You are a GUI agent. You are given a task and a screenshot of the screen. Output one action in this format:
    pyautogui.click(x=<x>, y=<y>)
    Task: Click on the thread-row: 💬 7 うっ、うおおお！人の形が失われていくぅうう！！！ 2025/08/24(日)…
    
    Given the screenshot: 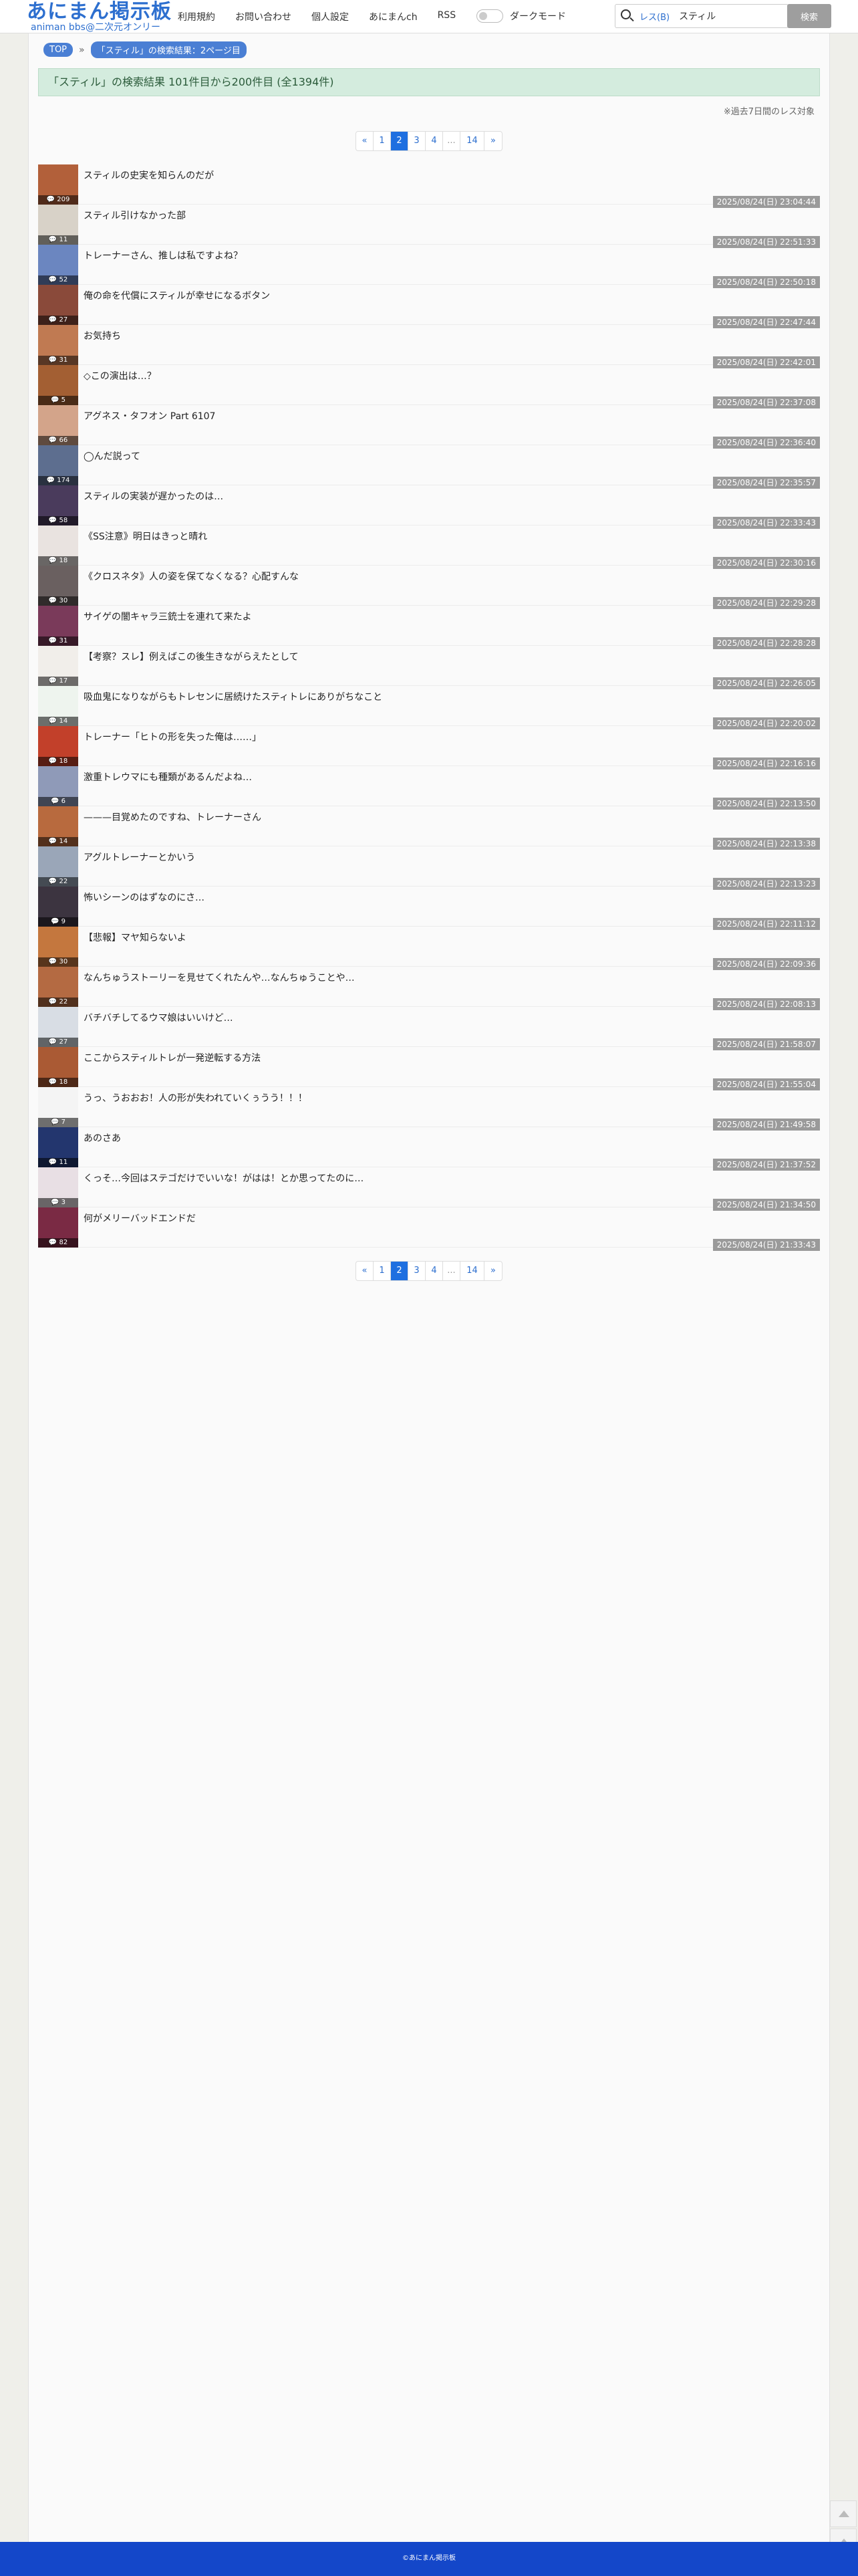 What is the action you would take?
    pyautogui.click(x=429, y=1109)
    